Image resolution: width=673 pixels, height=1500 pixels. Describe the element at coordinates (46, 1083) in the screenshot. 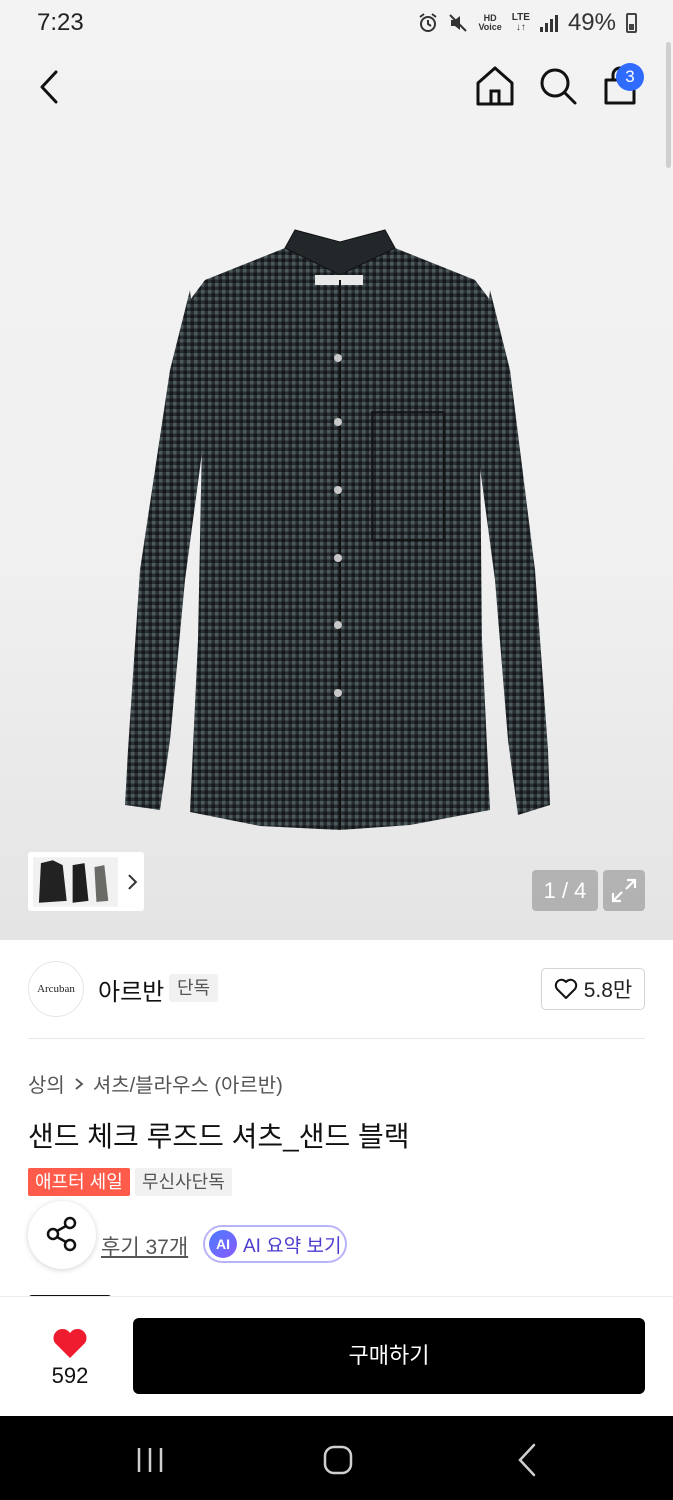

I see `breadcrumb-item-category: 상의` at that location.